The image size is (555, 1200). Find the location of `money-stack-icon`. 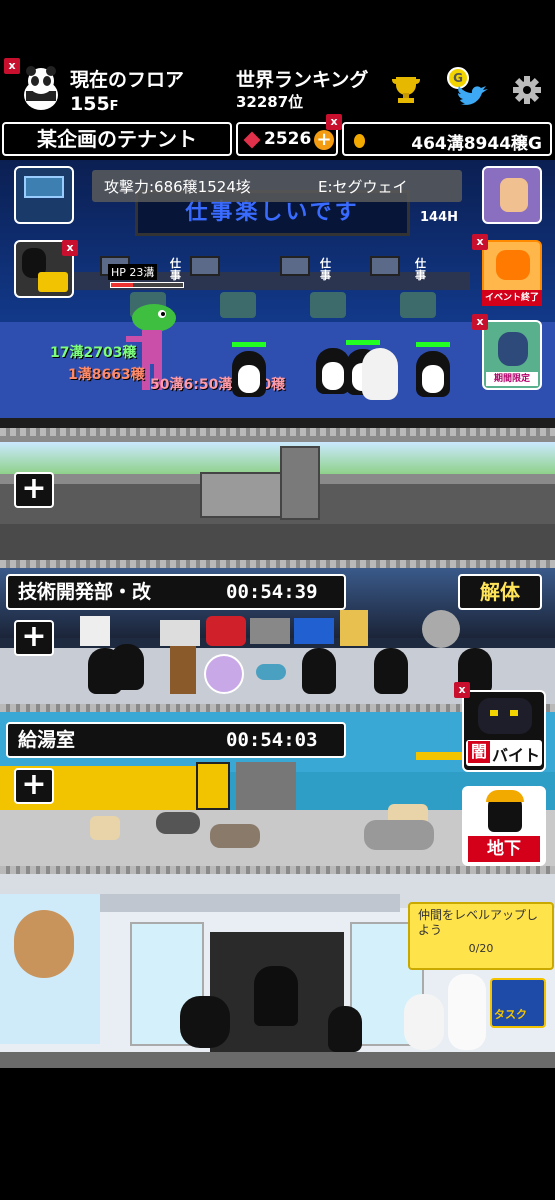

money-stack-icon is located at coordinates (224, 674).